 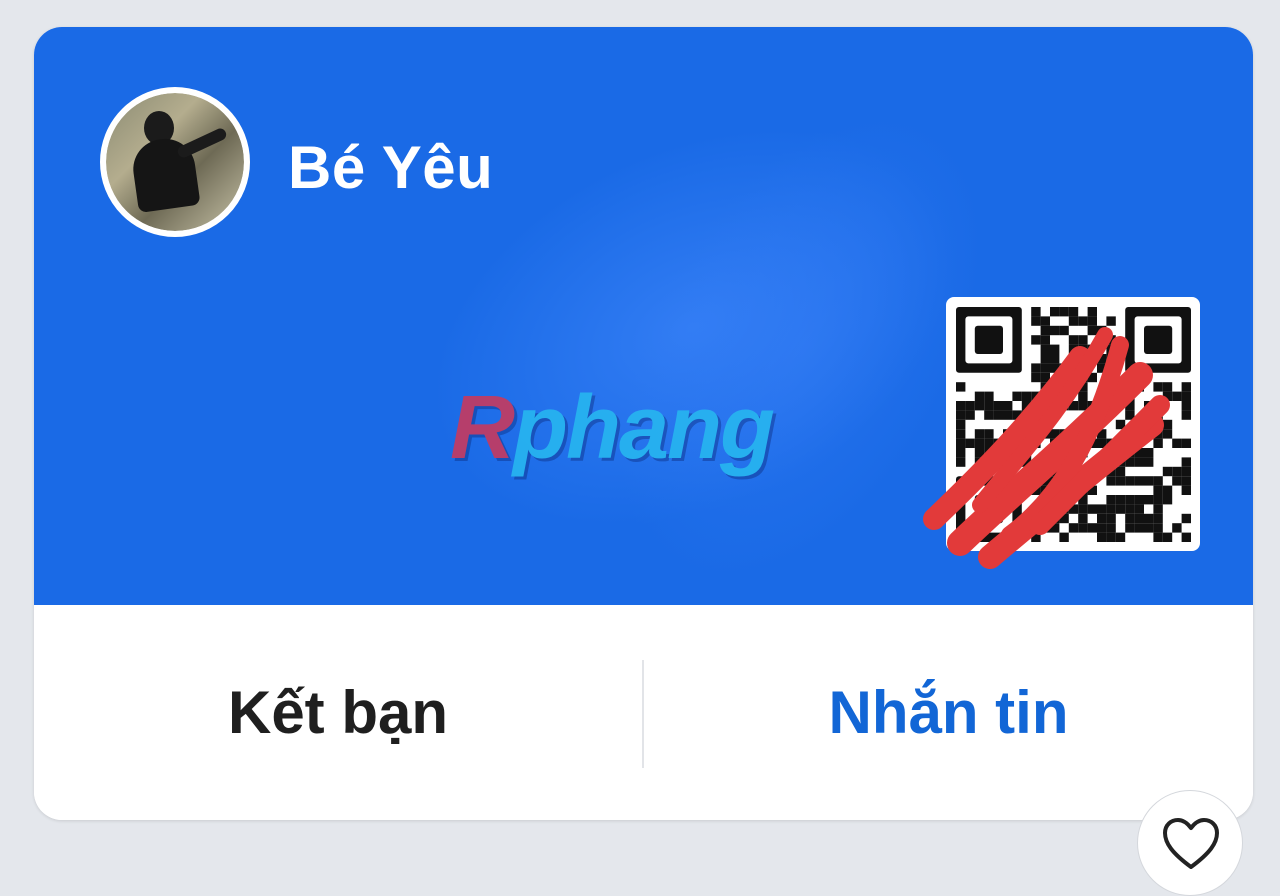 What do you see at coordinates (1190, 843) in the screenshot?
I see `like-button` at bounding box center [1190, 843].